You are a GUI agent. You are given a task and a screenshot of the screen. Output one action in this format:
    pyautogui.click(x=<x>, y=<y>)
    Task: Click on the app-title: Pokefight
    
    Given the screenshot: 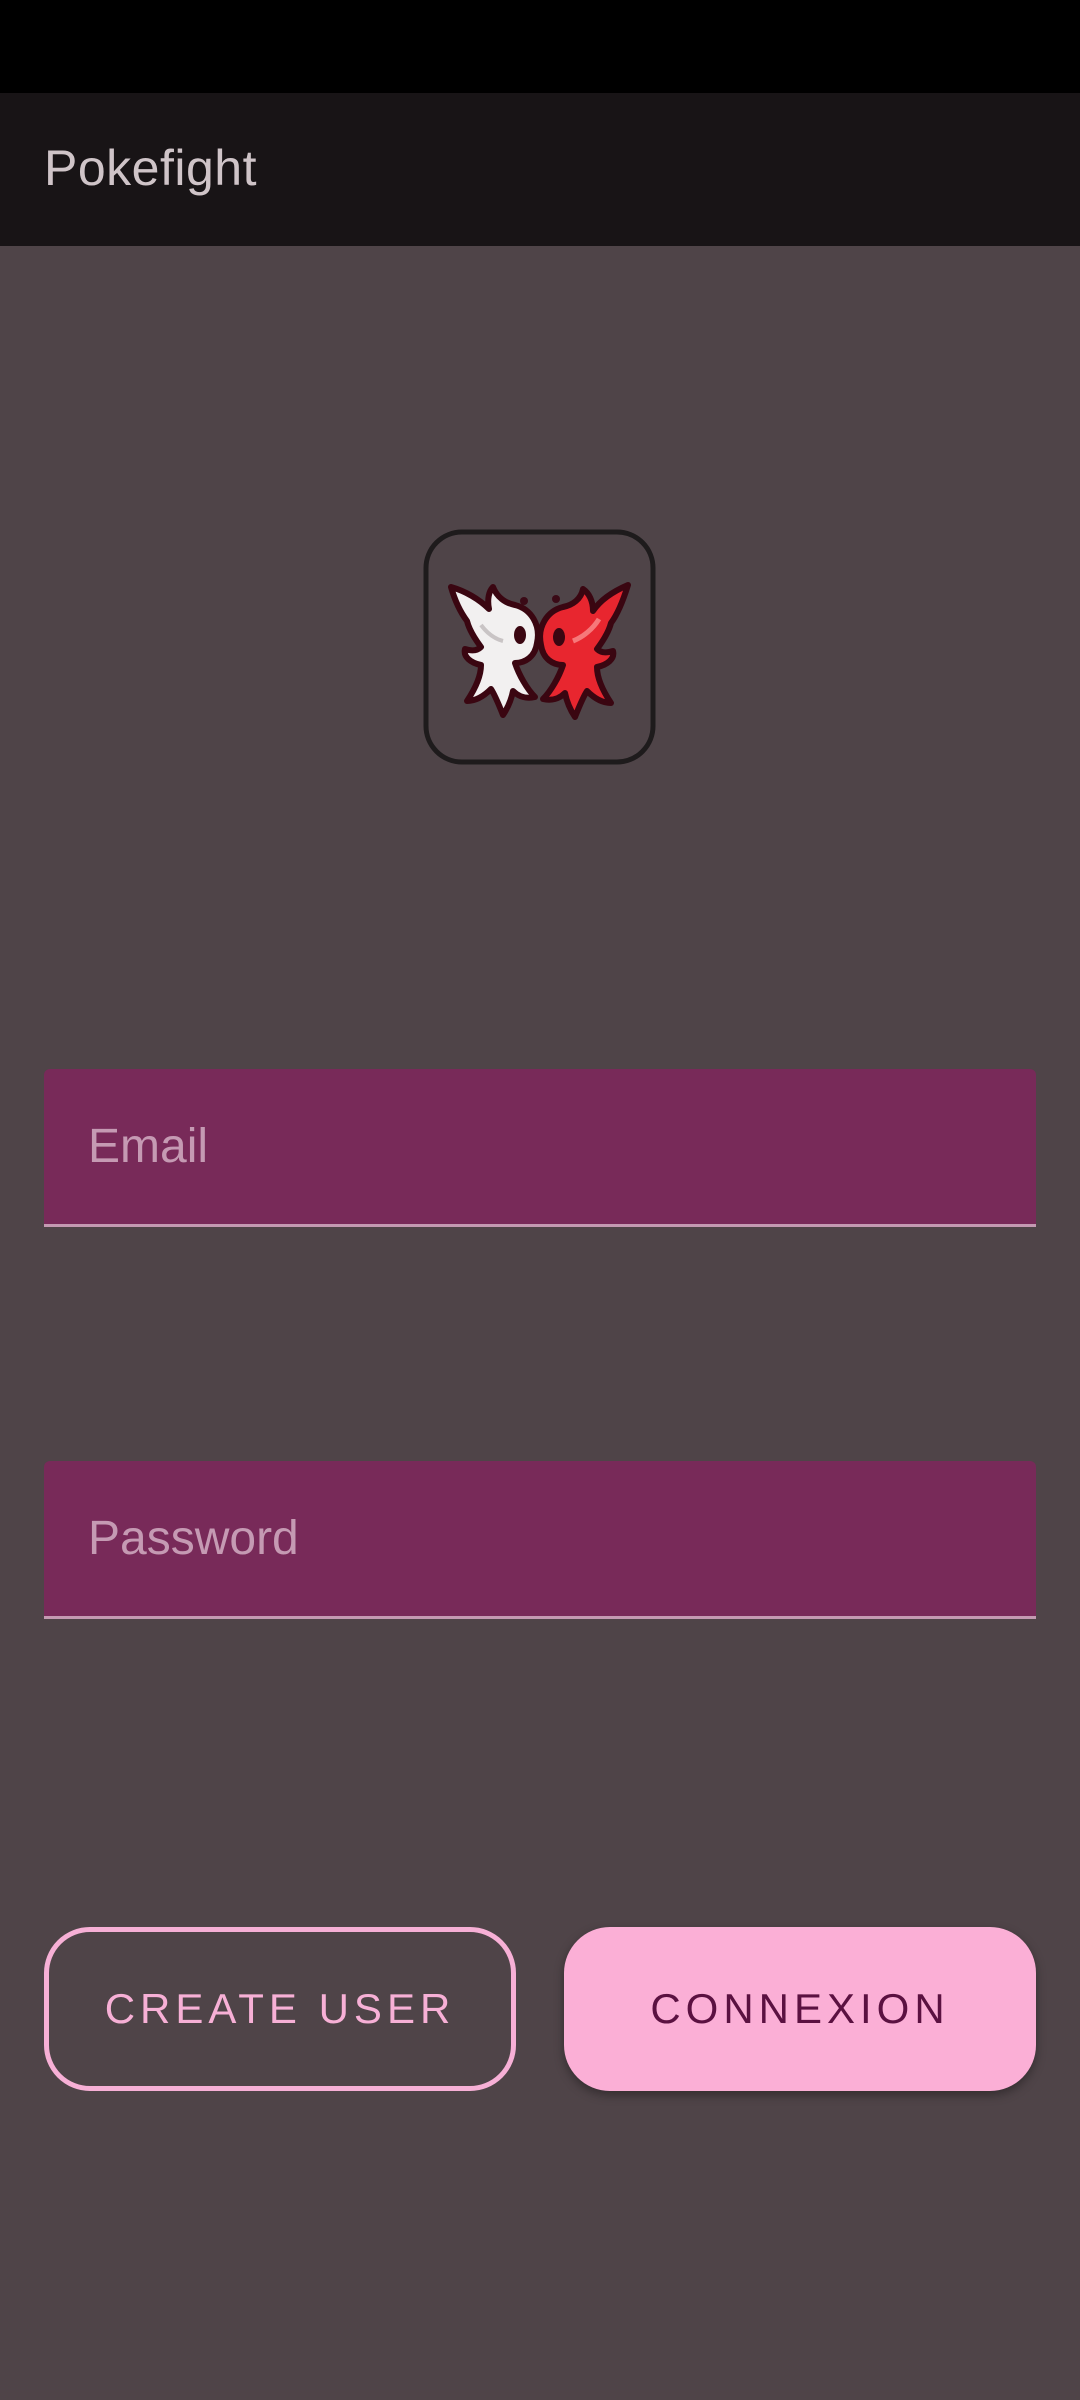 What is the action you would take?
    pyautogui.click(x=150, y=168)
    